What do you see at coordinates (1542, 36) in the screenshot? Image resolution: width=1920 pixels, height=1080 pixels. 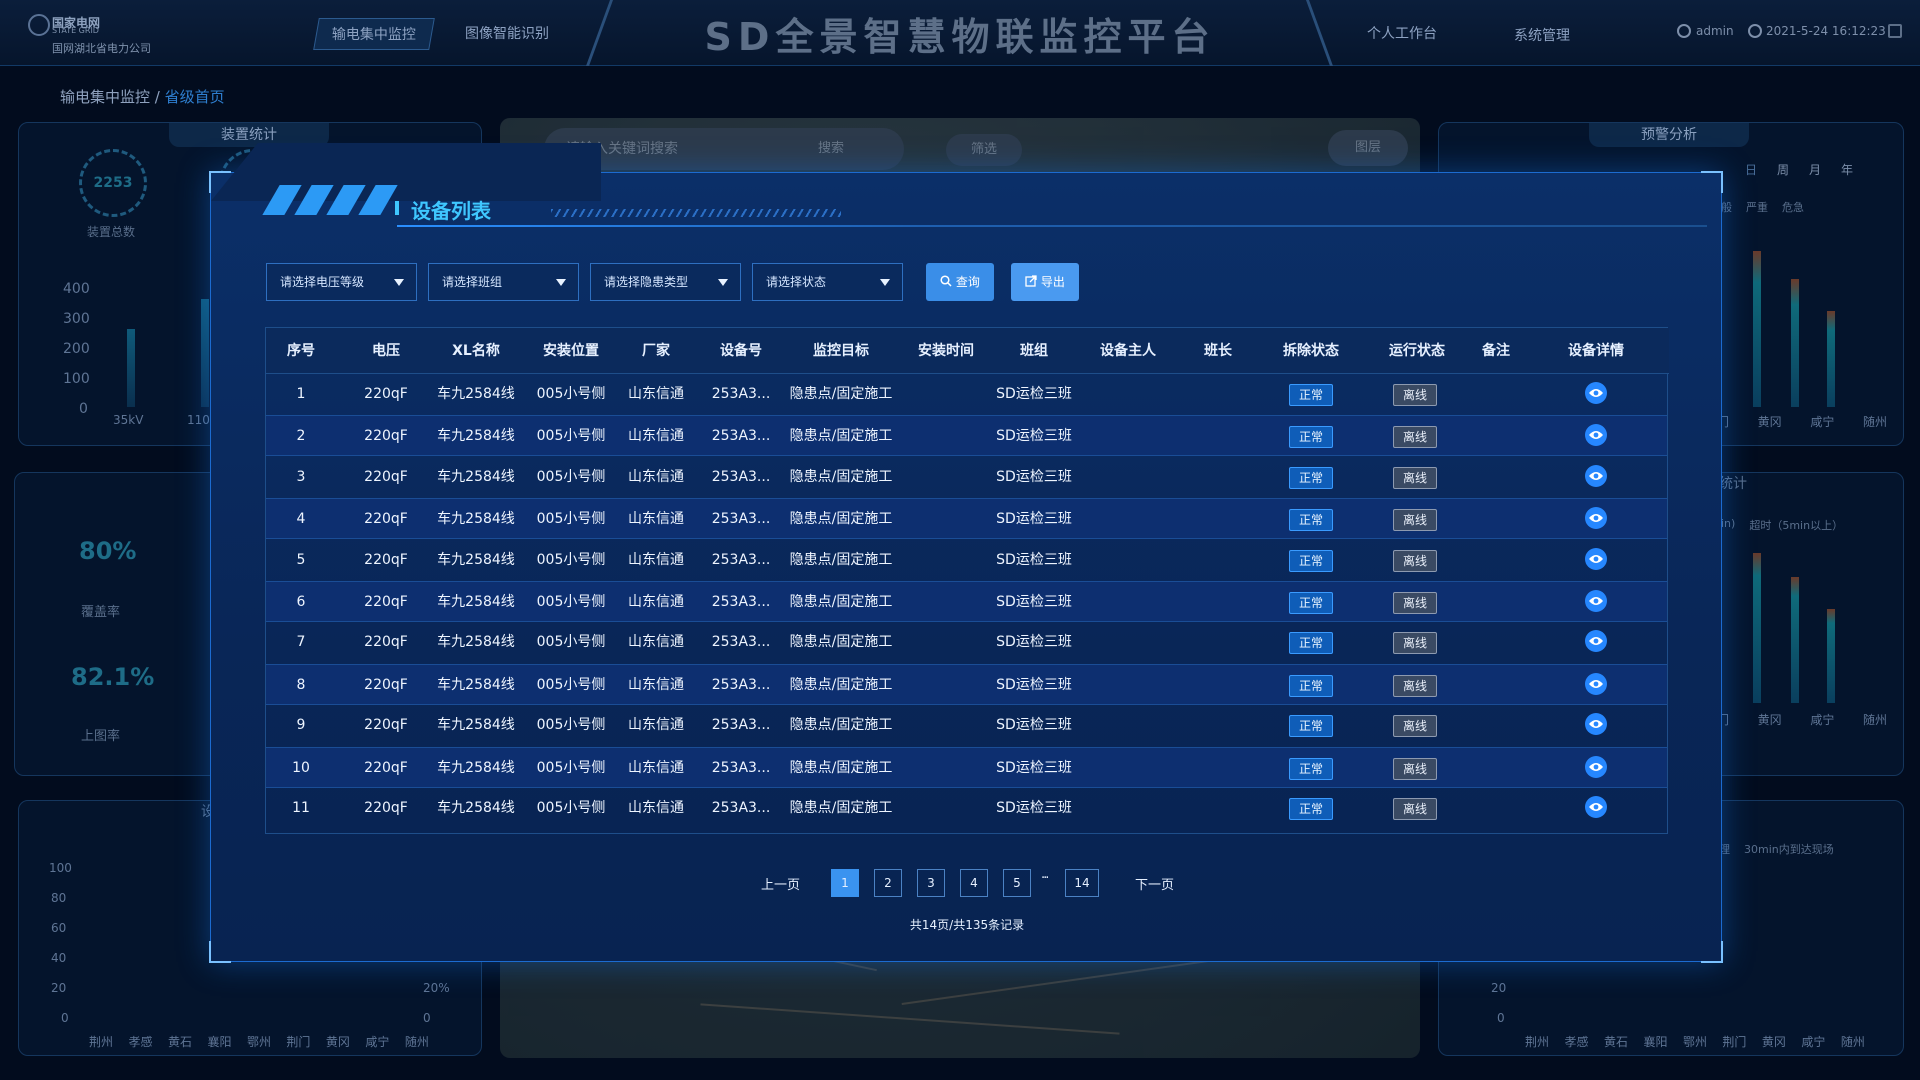 I see `nav-tab-system: 系统管理` at bounding box center [1542, 36].